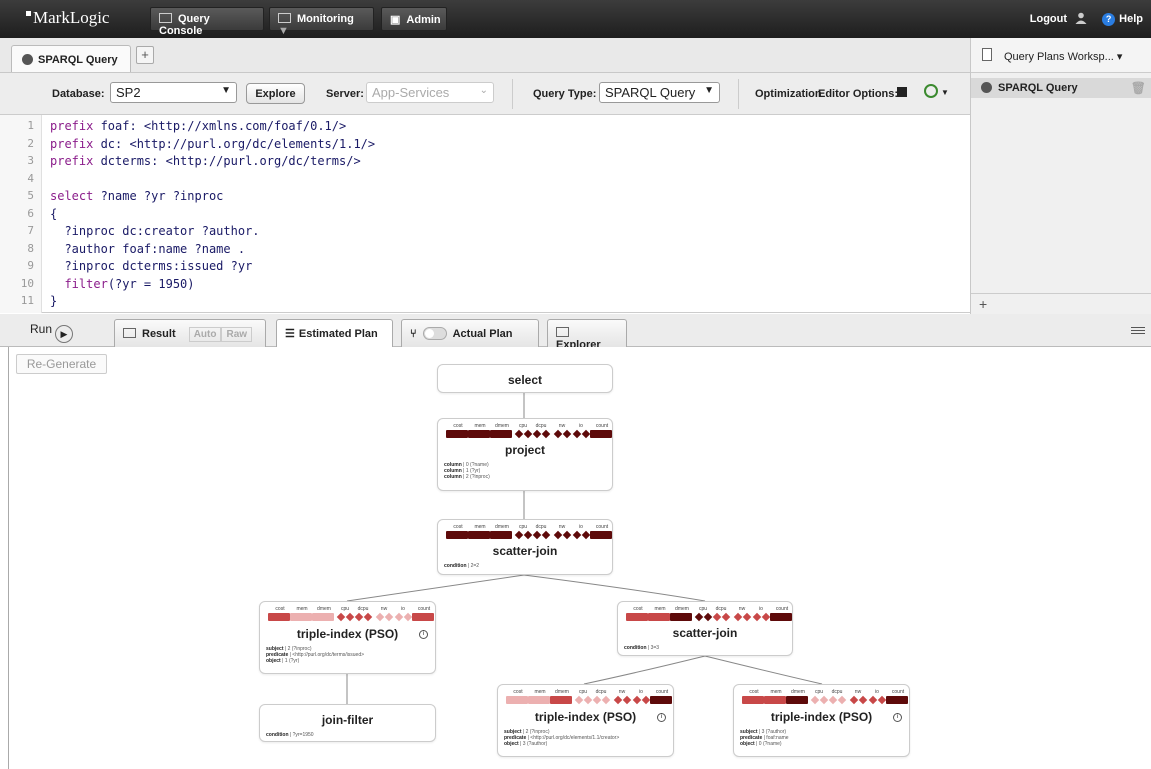  Describe the element at coordinates (761, 744) in the screenshot. I see `node-attribute: object | 0 (?name)` at that location.